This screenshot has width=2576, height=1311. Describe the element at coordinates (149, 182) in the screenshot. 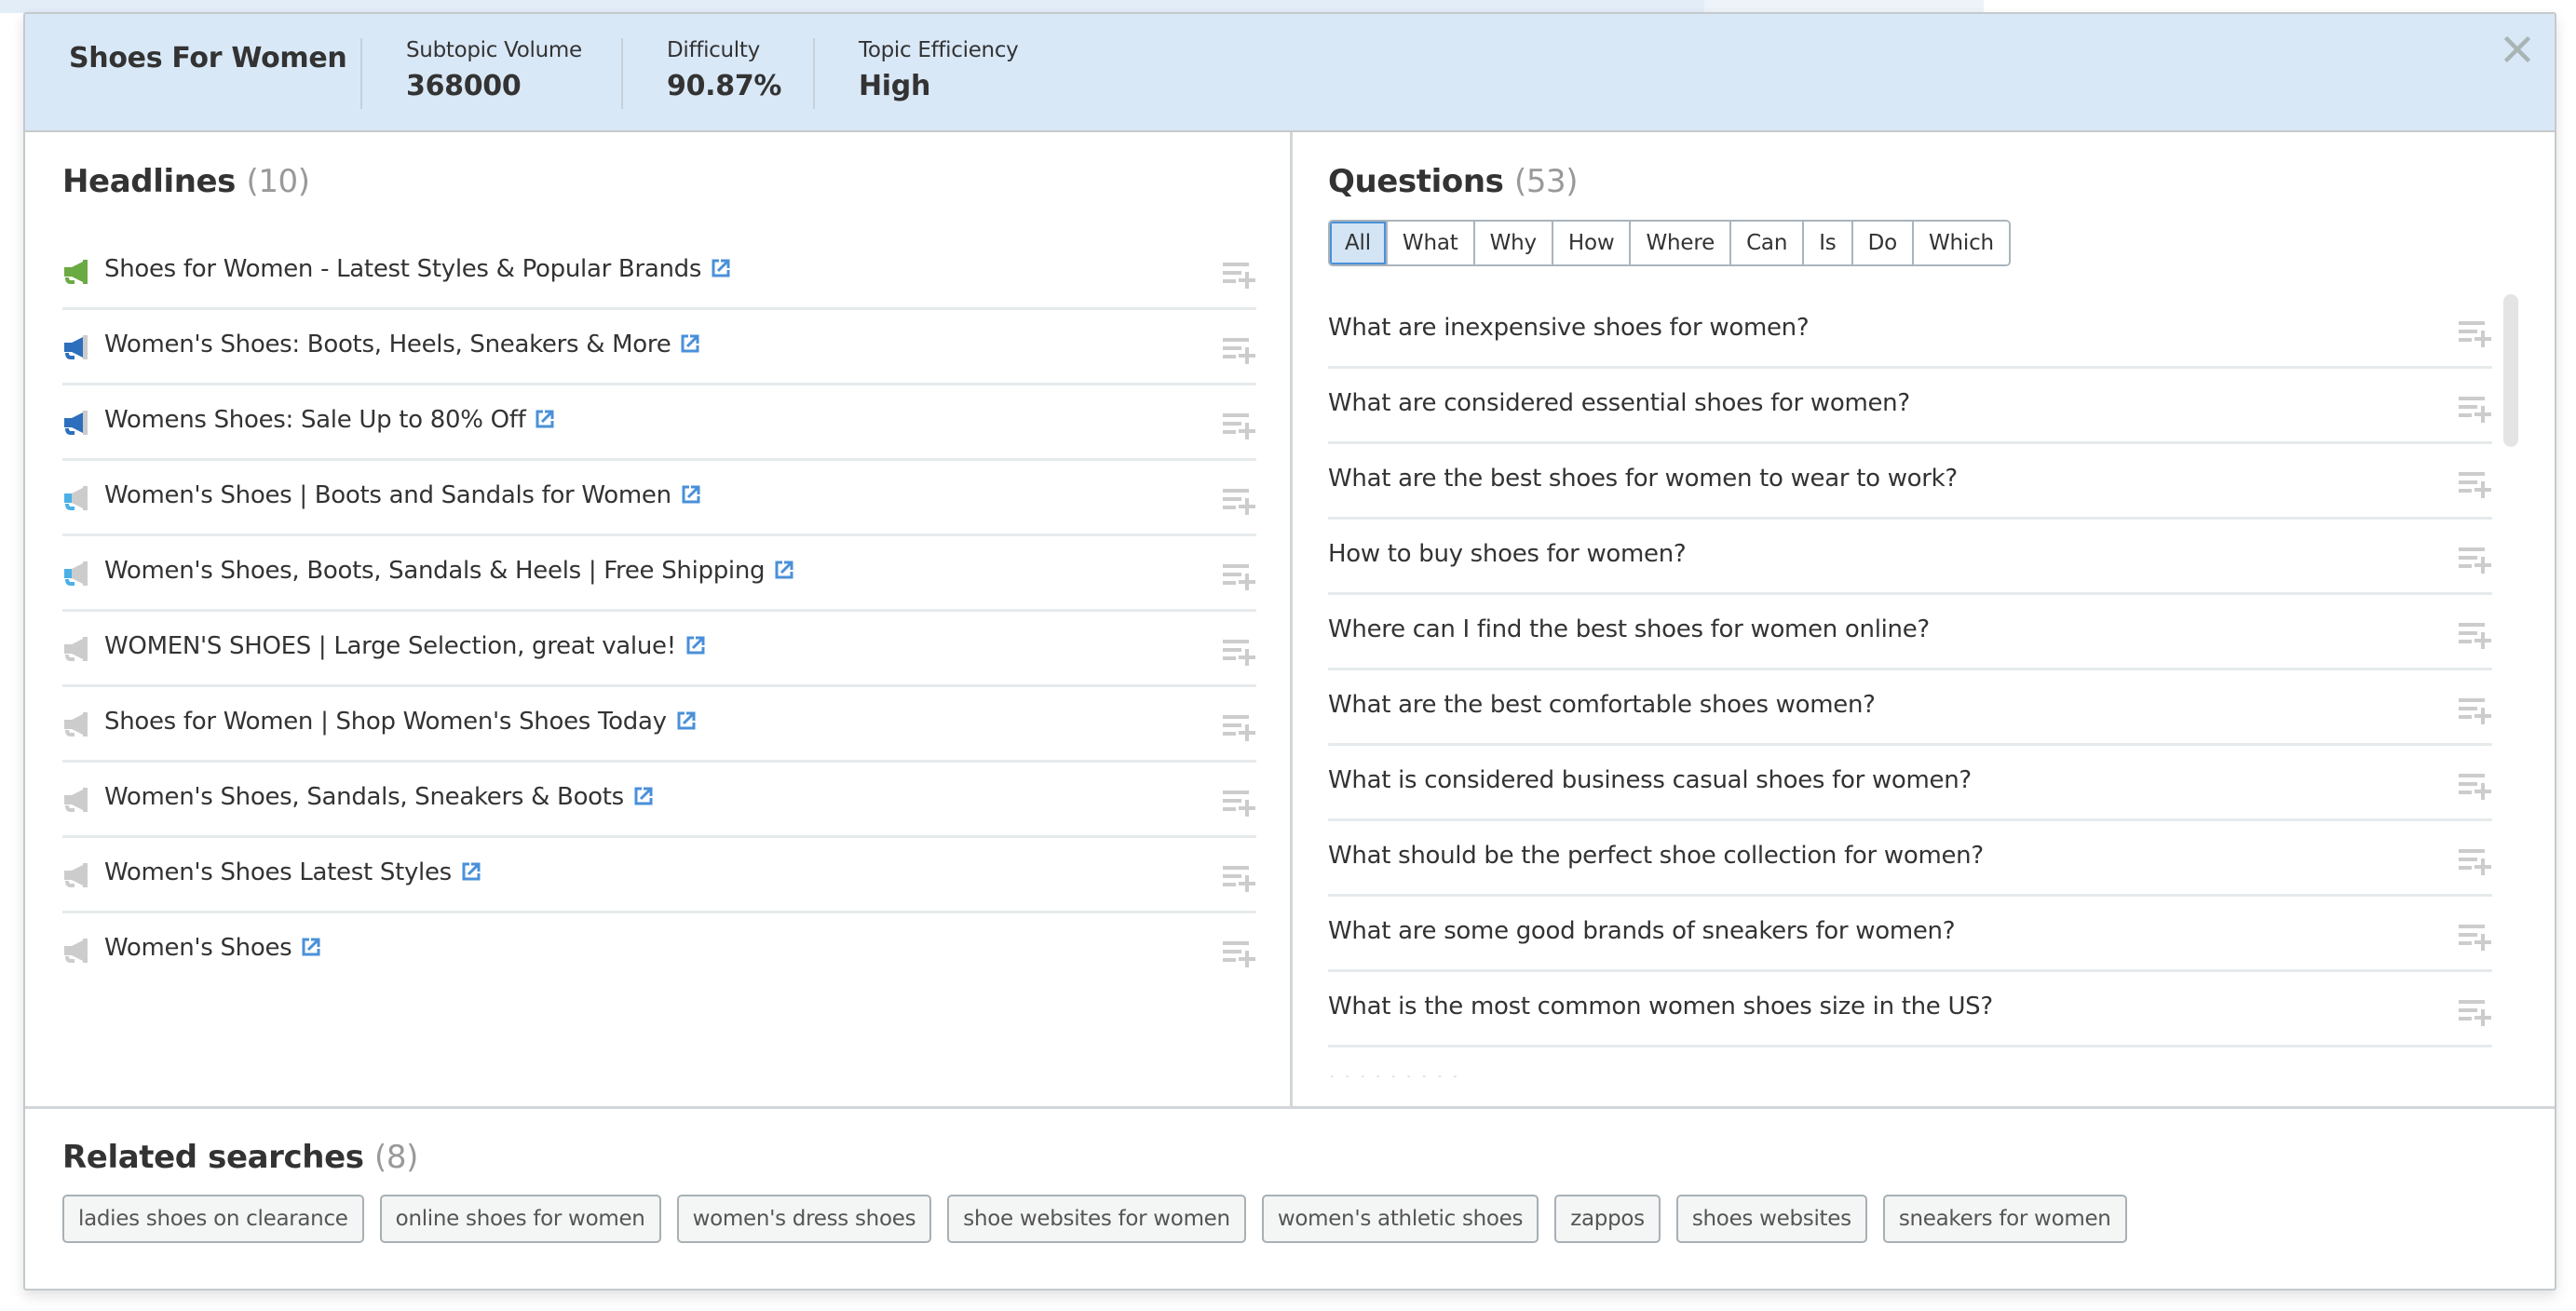

I see `headlines-title-text: Headlines` at that location.